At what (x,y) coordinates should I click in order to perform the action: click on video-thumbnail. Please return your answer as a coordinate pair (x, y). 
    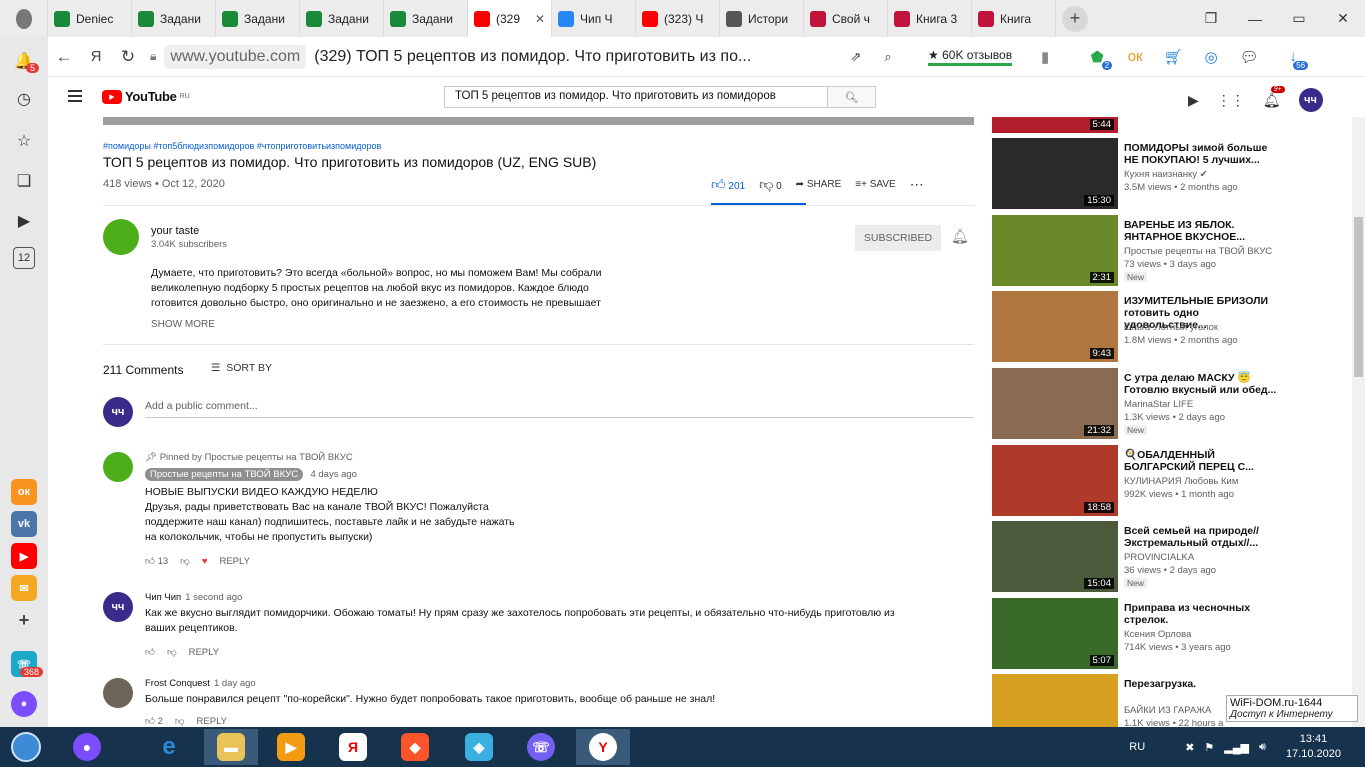
    Looking at the image, I should click on (1055, 700).